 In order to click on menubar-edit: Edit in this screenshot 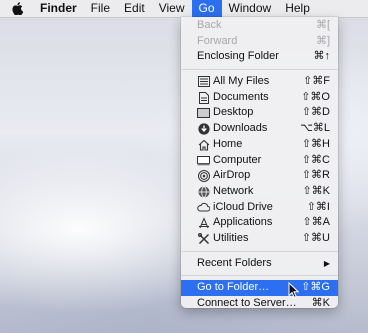, I will do `click(134, 8)`.